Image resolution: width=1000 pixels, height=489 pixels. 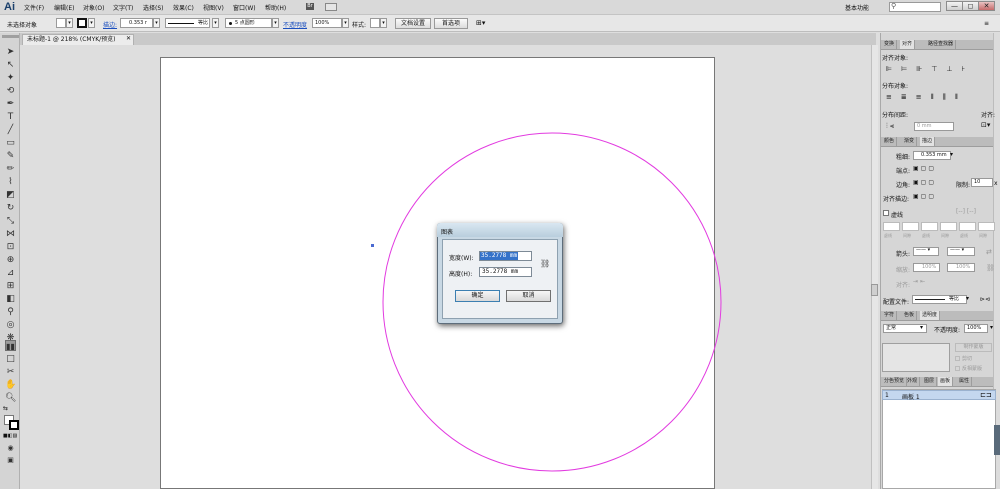 What do you see at coordinates (128, 38) in the screenshot?
I see `tab-close-icon: ✕` at bounding box center [128, 38].